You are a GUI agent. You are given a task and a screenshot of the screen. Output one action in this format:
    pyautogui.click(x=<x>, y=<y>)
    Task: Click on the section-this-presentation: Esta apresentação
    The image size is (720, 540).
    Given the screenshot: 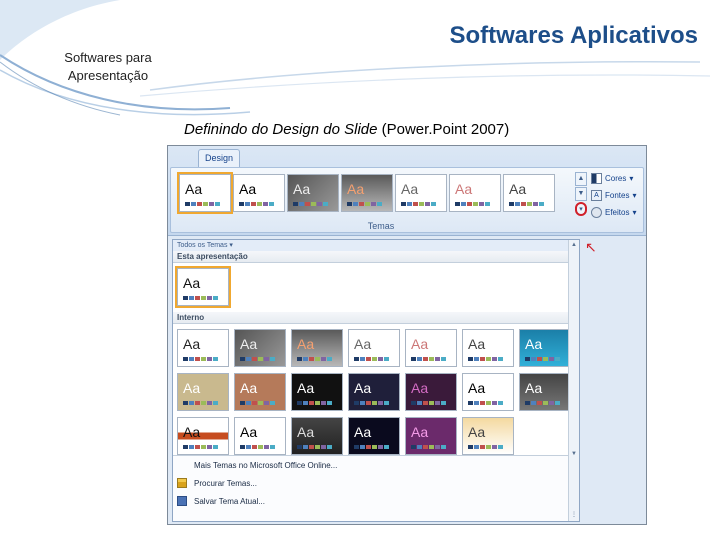 What is the action you would take?
    pyautogui.click(x=376, y=257)
    